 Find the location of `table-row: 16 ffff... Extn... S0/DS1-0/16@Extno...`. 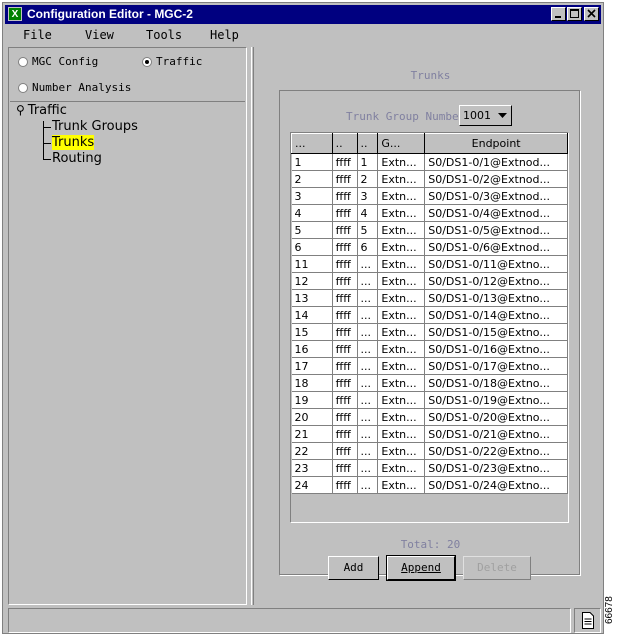

table-row: 16 ffff... Extn... S0/DS1-0/16@Extno... is located at coordinates (429, 349).